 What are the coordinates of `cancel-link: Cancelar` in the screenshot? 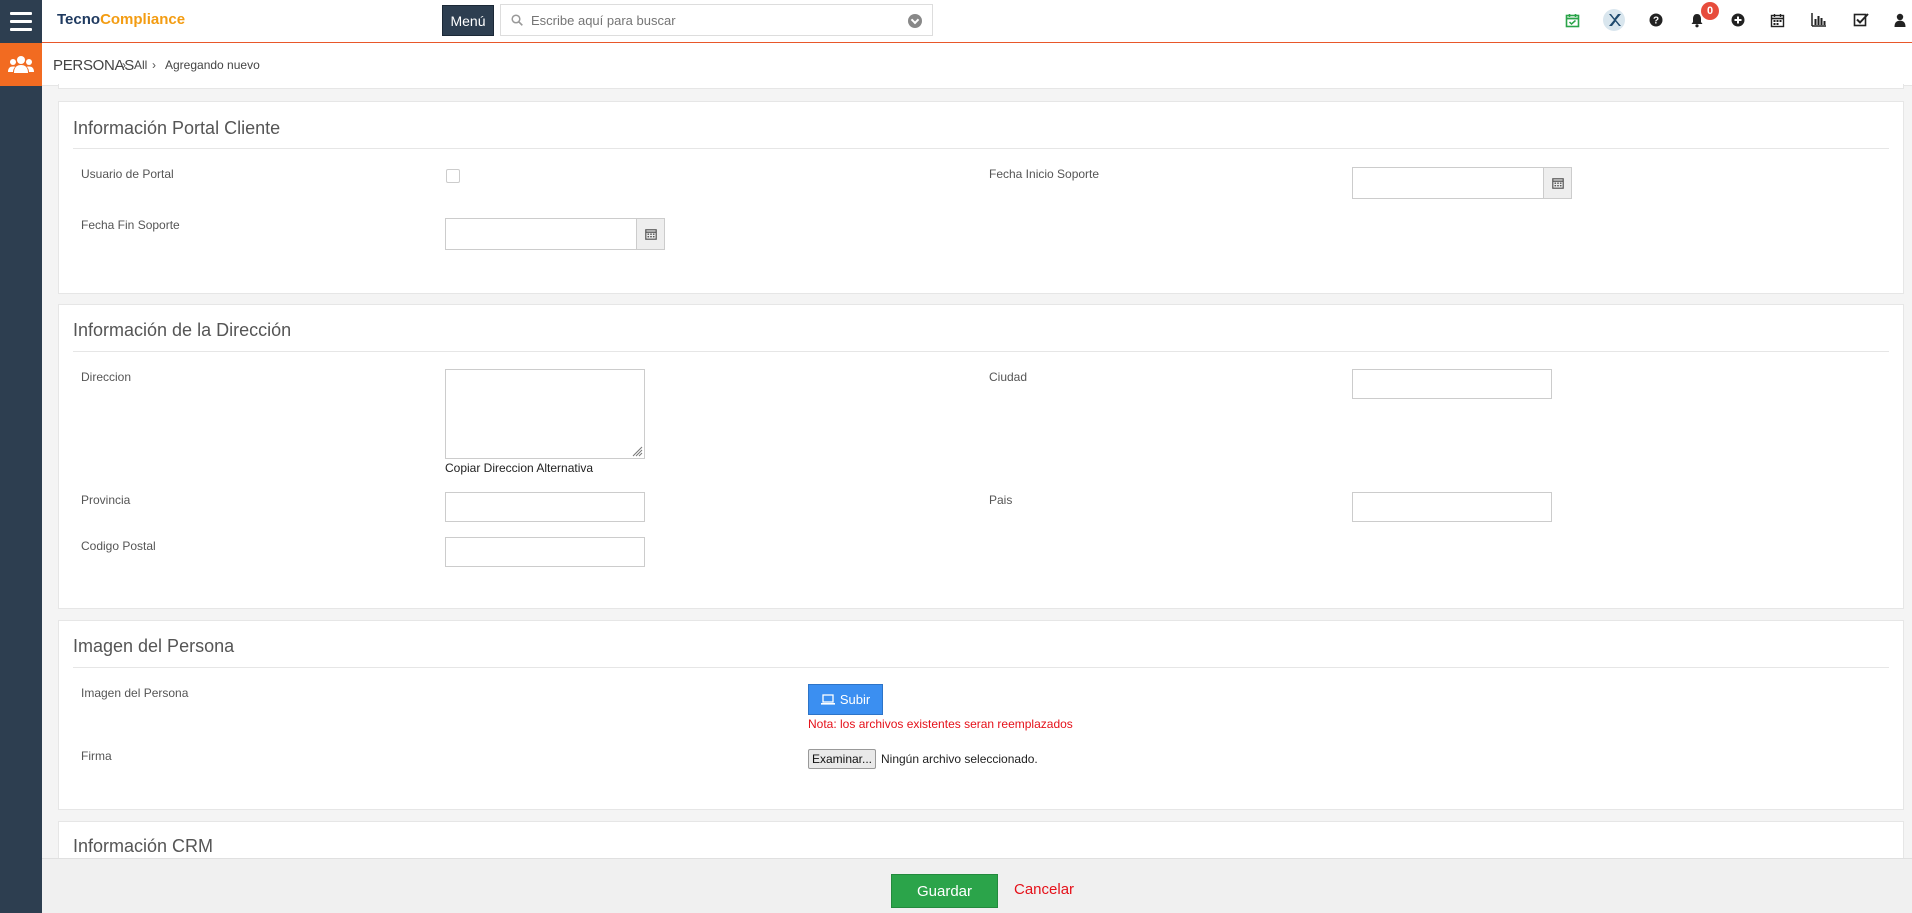 It's located at (1044, 889).